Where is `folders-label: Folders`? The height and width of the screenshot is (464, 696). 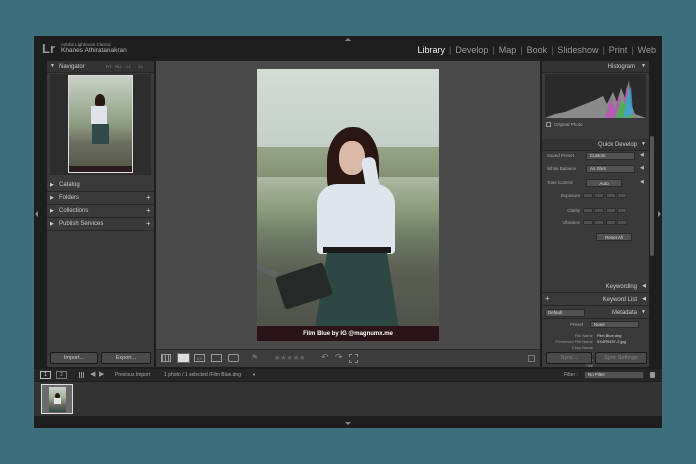 folders-label: Folders is located at coordinates (69, 198).